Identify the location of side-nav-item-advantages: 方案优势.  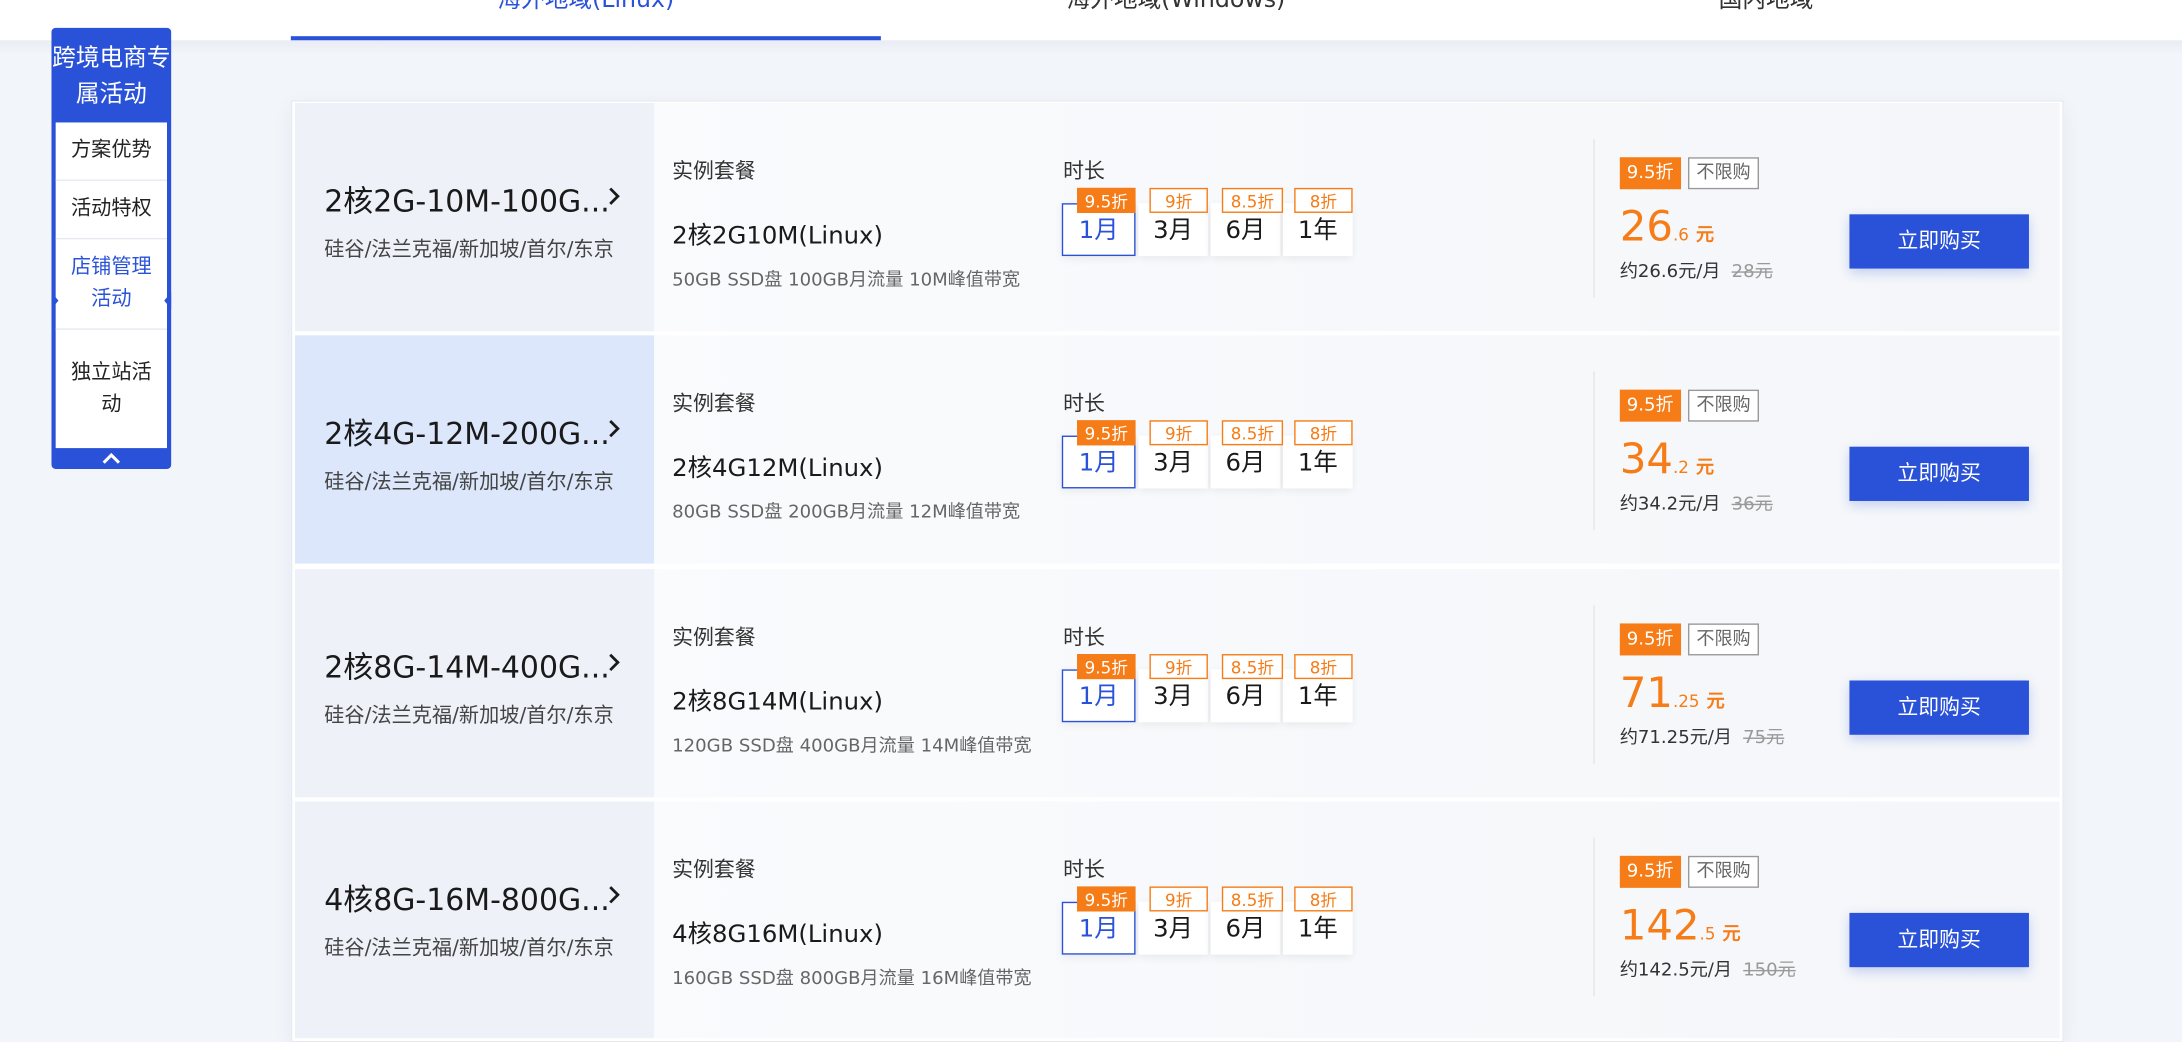
(111, 151).